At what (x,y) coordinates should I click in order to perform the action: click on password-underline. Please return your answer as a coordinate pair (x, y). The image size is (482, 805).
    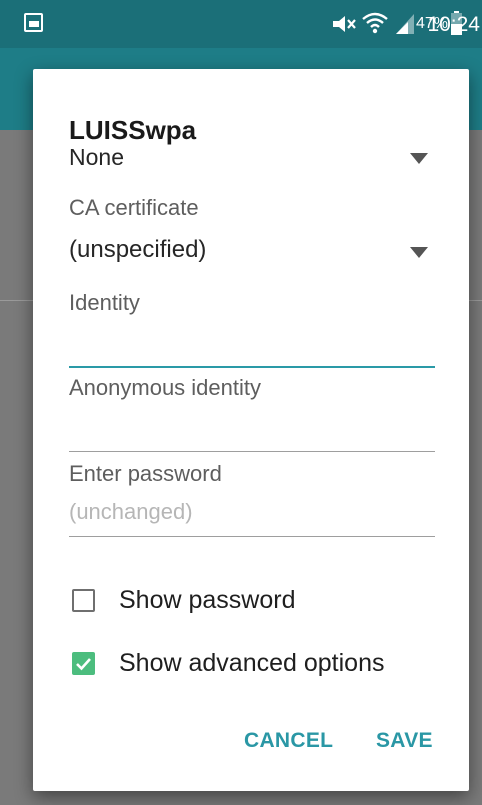
    Looking at the image, I should click on (252, 536).